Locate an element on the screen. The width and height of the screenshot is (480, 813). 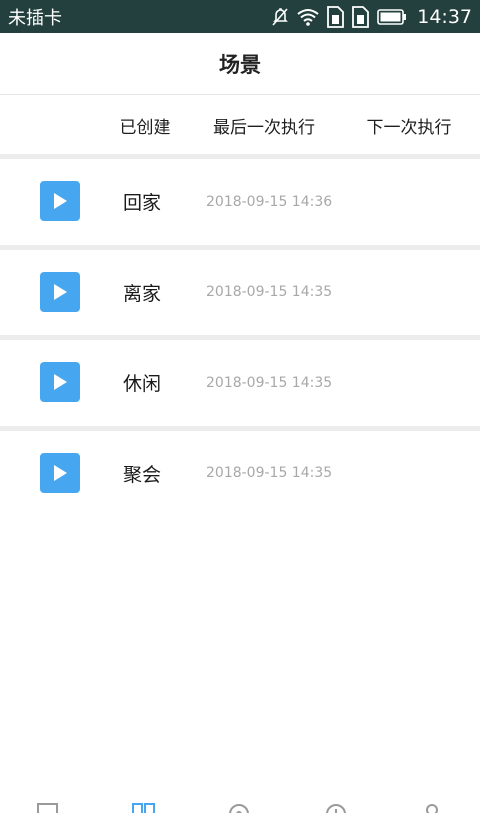
home-icon is located at coordinates (48, 807).